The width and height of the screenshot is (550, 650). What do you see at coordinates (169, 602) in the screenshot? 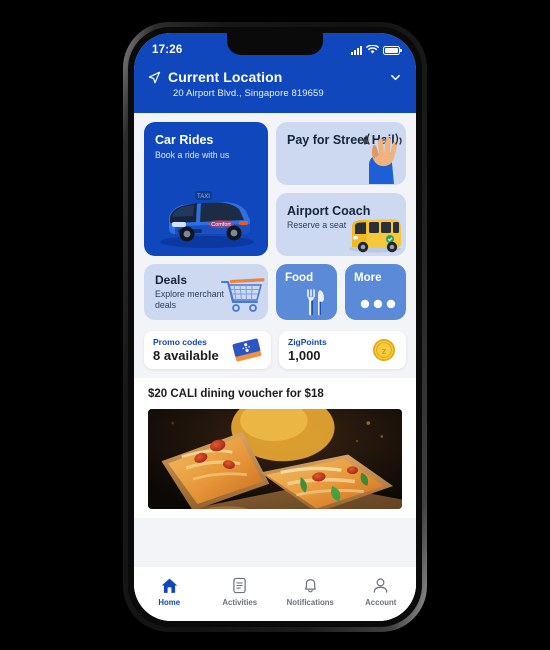
I see `nav-label-home: Home` at bounding box center [169, 602].